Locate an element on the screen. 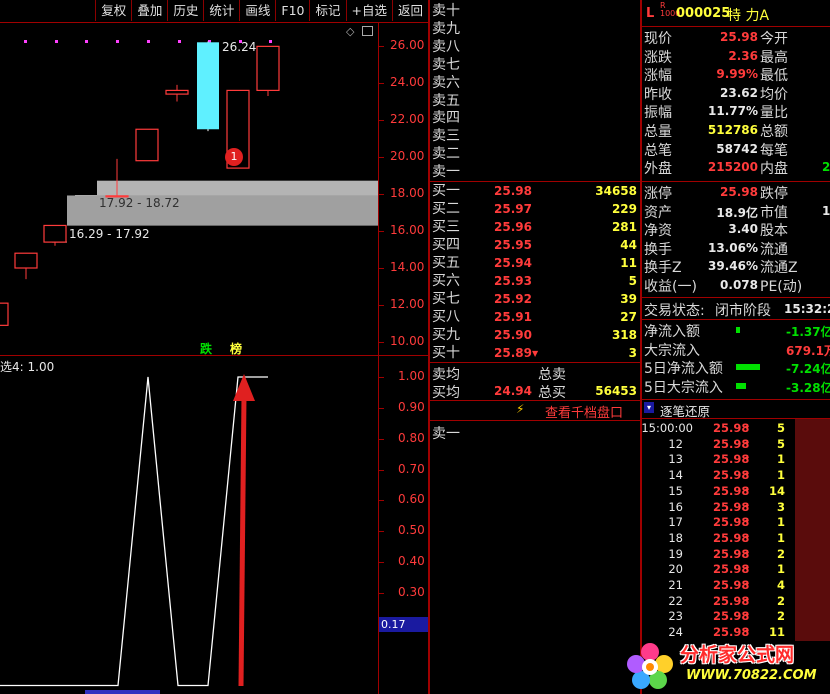 This screenshot has height=694, width=830. ask-level-label: 卖一 is located at coordinates (446, 172).